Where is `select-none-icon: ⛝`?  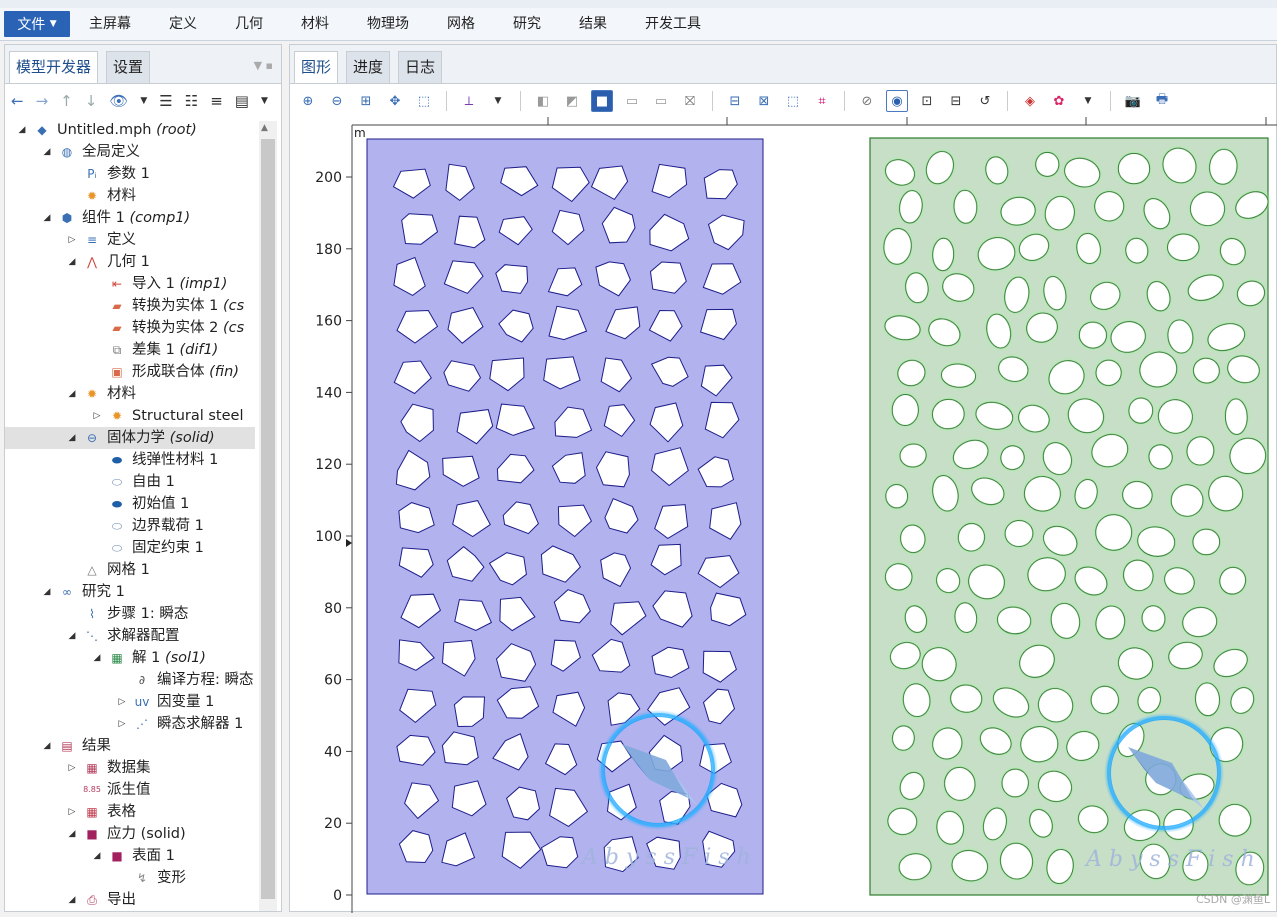 select-none-icon: ⛝ is located at coordinates (690, 101).